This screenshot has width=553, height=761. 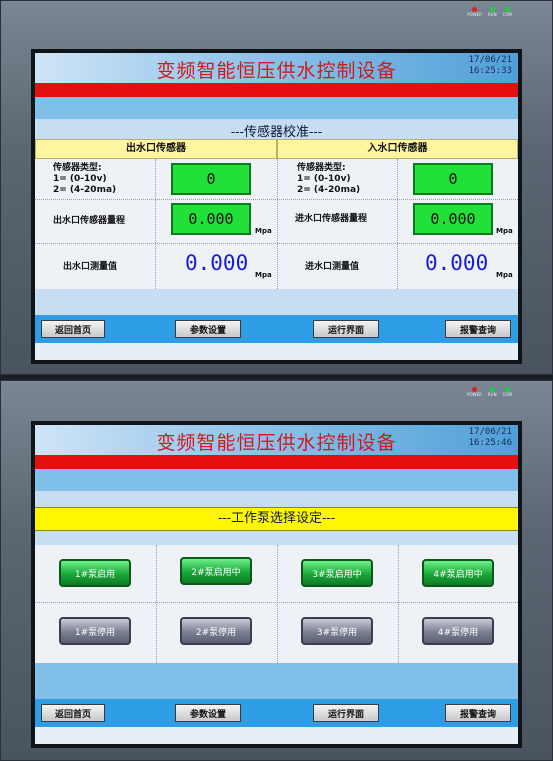 I want to click on inlet-range-unit: Mpa, so click(x=504, y=231).